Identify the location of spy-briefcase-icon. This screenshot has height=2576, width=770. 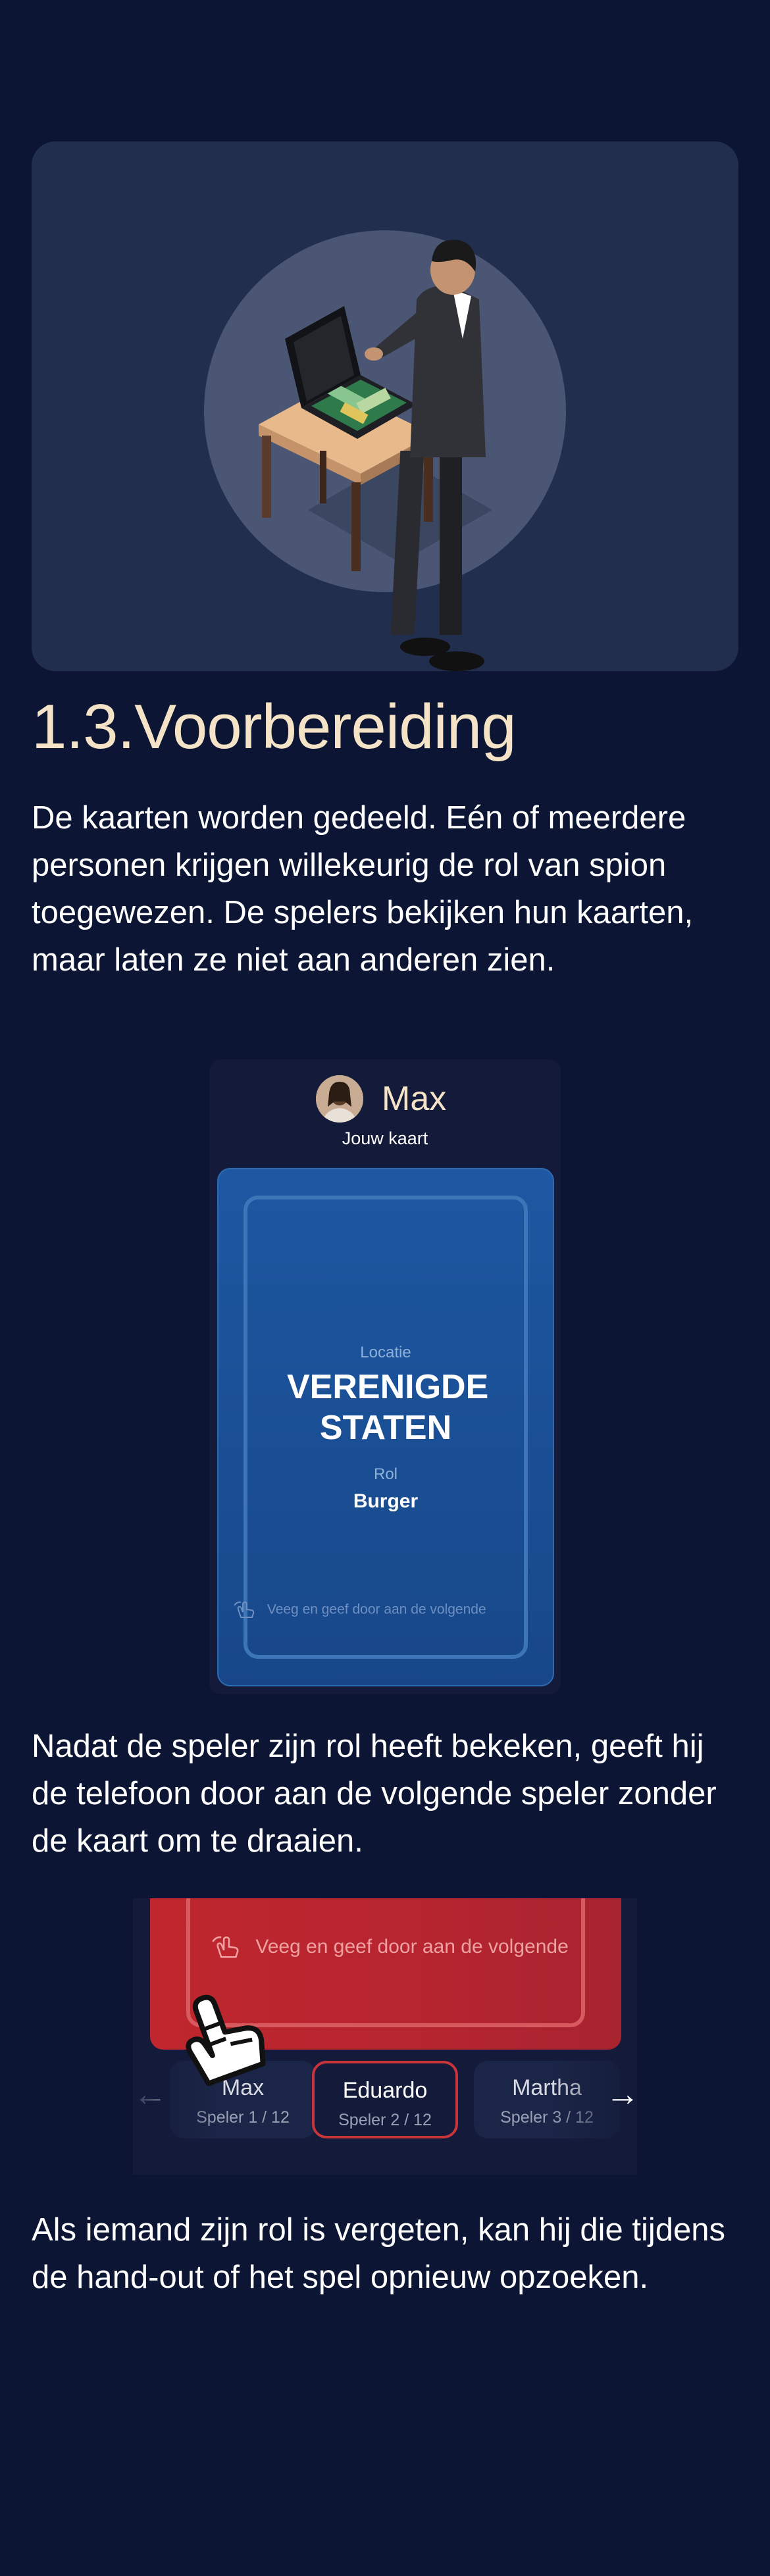
(385, 450).